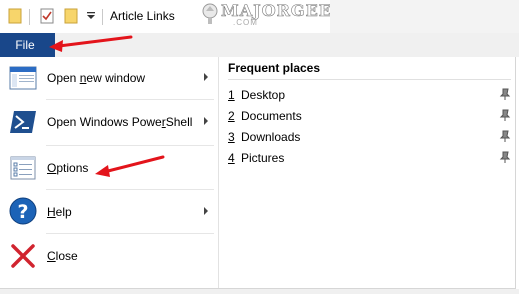  What do you see at coordinates (23, 168) in the screenshot?
I see `options-icon` at bounding box center [23, 168].